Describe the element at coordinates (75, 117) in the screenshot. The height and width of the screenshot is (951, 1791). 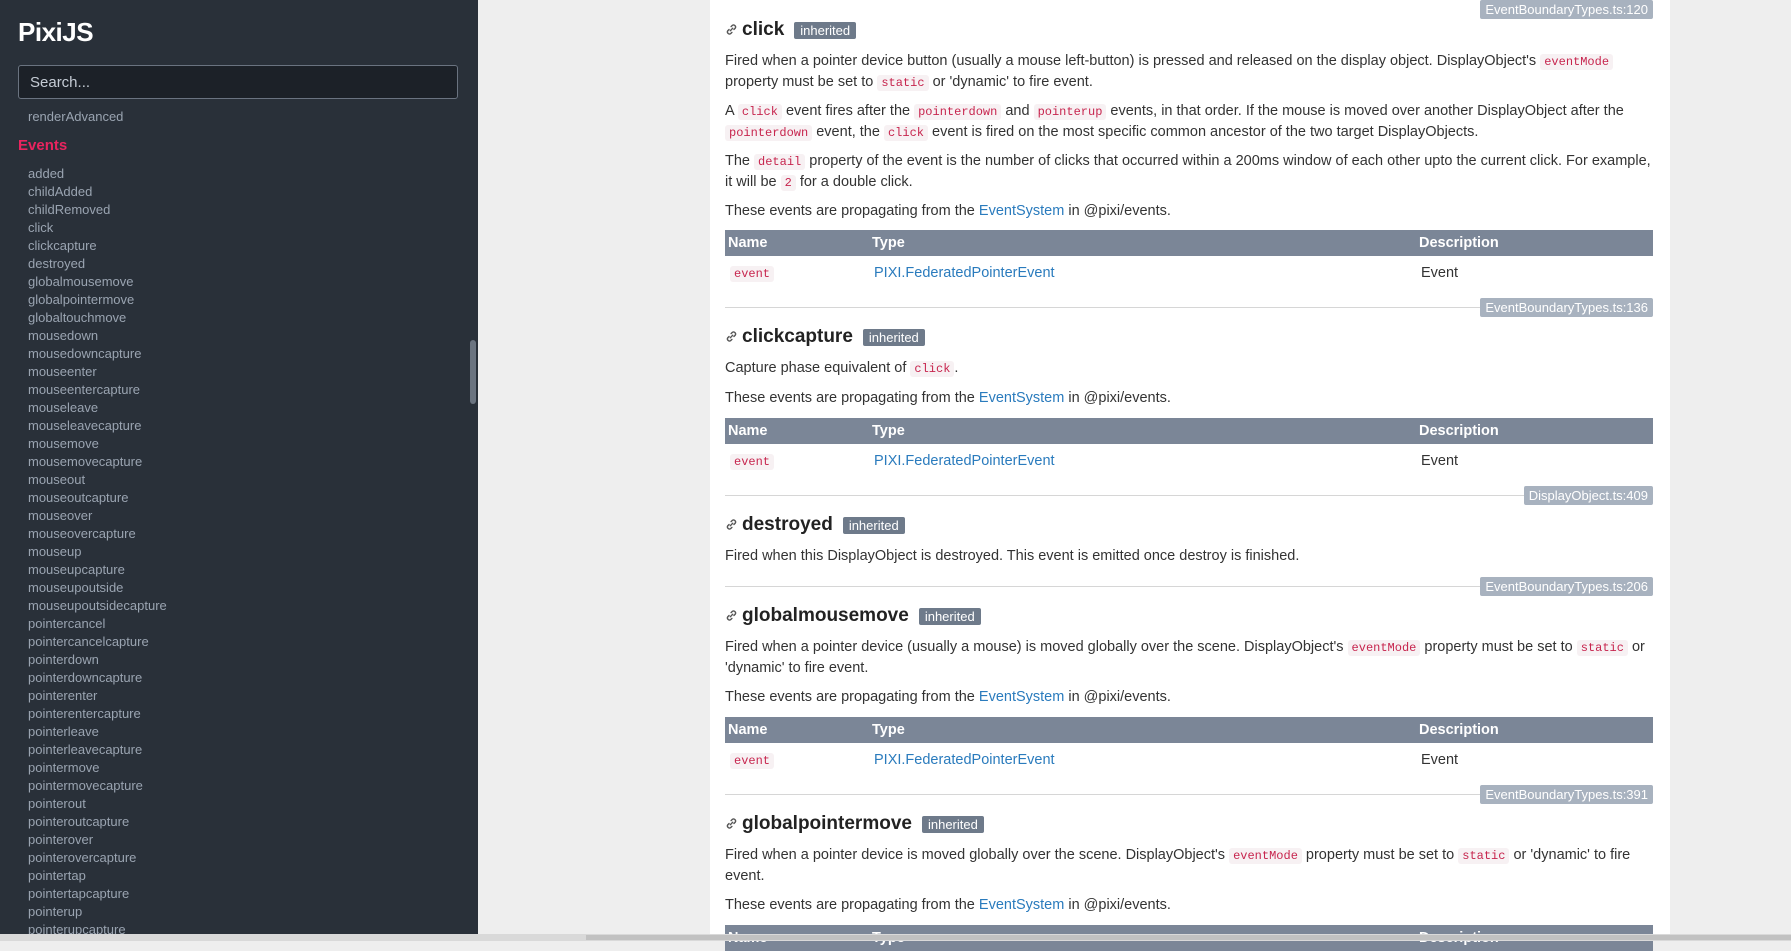
I see `sidebar-item-renderadvanced: renderAdvanced` at that location.